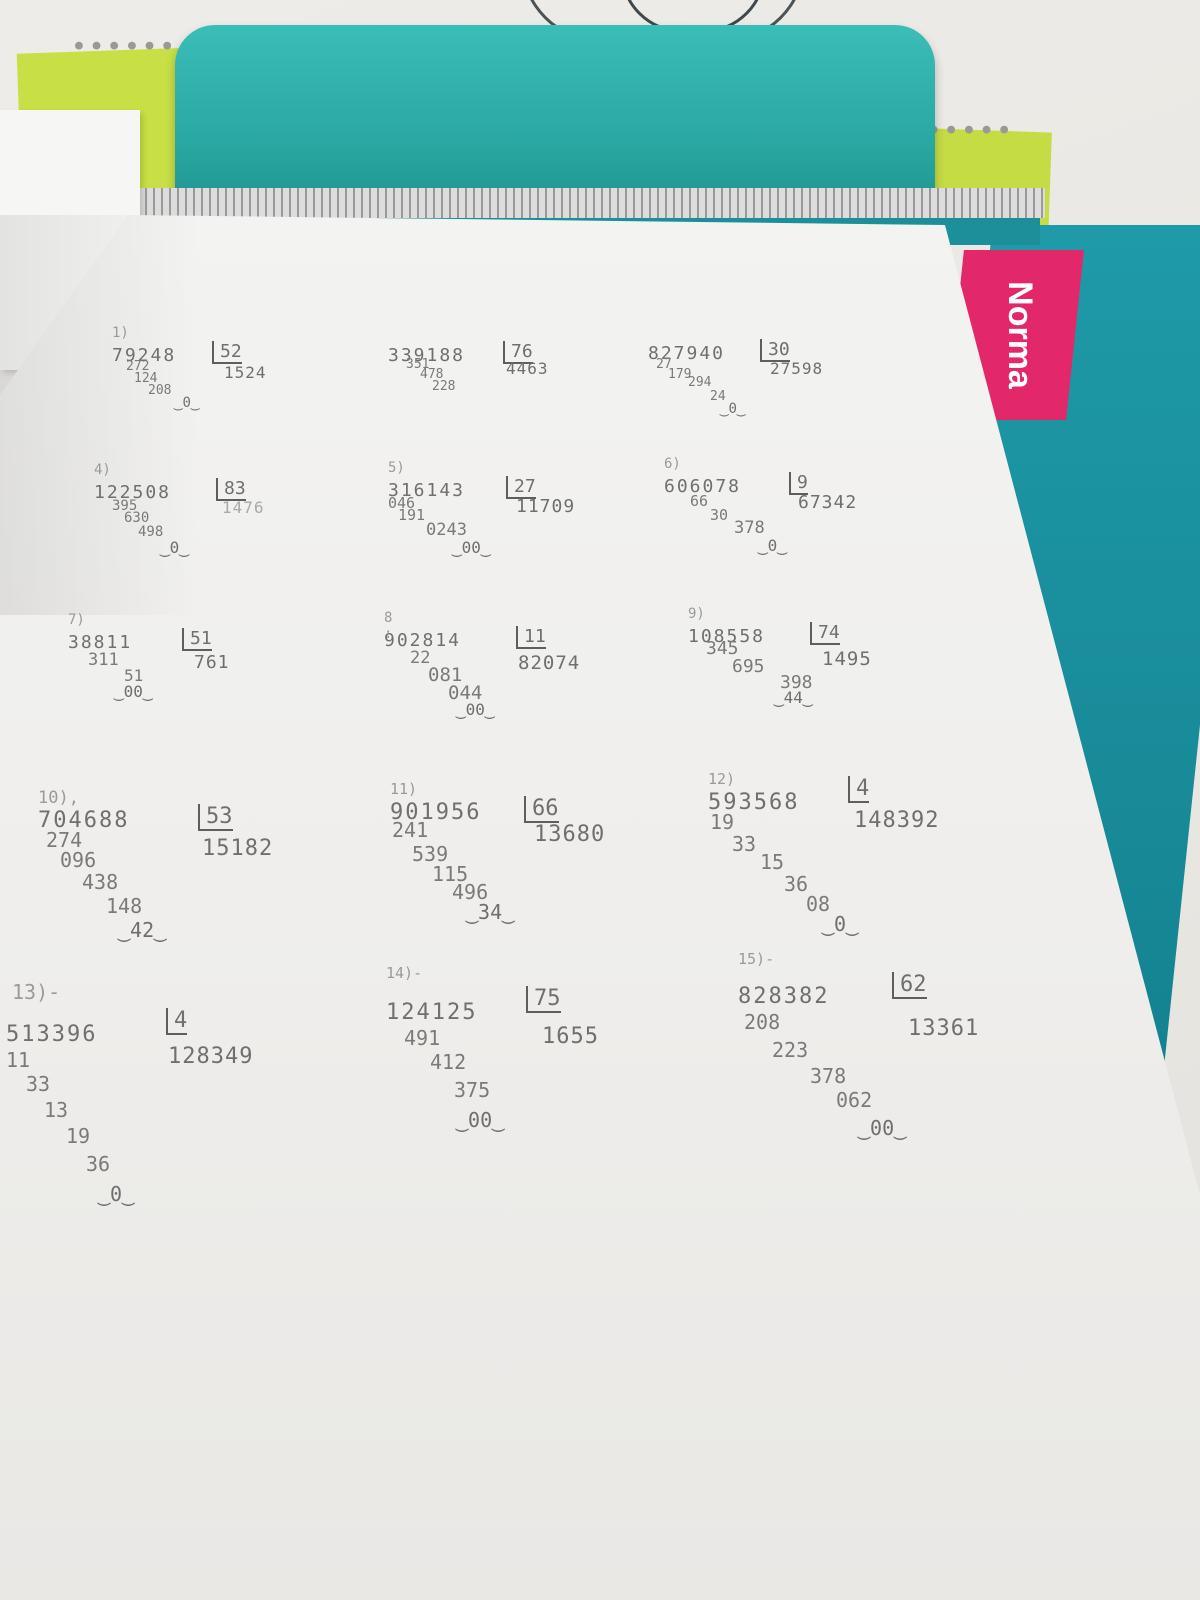 The image size is (1200, 1600). Describe the element at coordinates (404, 973) in the screenshot. I see `problem-label: 14)-` at that location.